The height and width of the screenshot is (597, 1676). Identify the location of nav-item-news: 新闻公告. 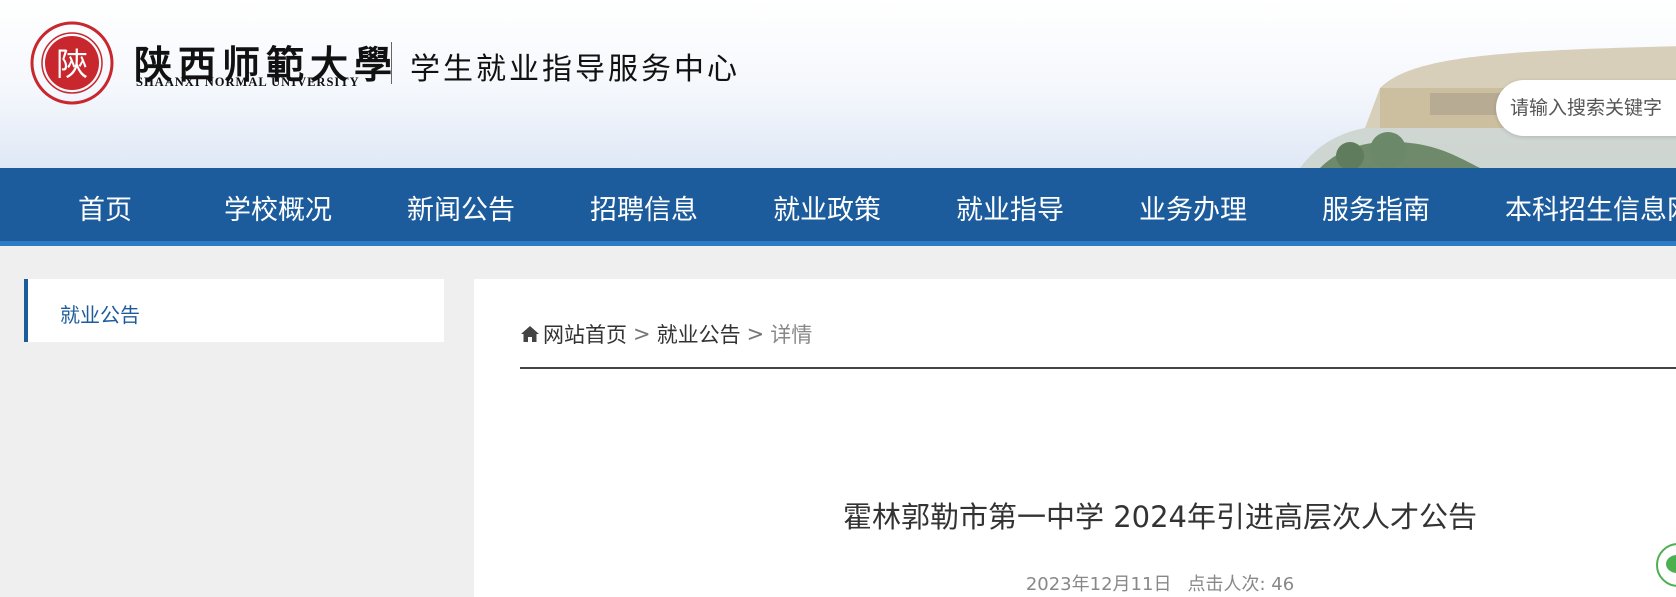
(461, 207).